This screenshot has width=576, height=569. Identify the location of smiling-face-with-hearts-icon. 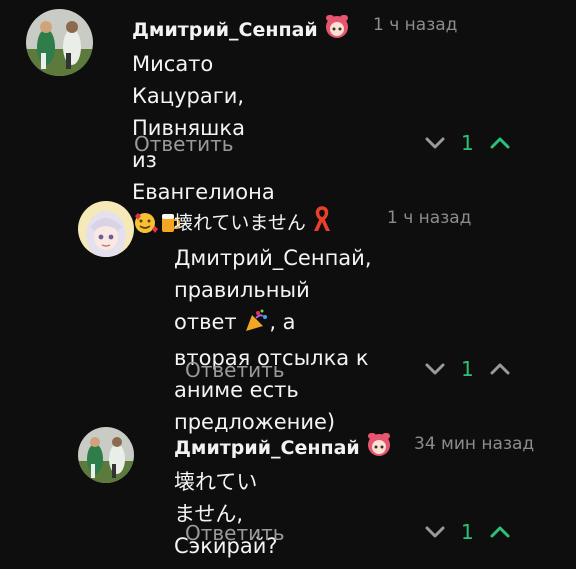
(145, 227).